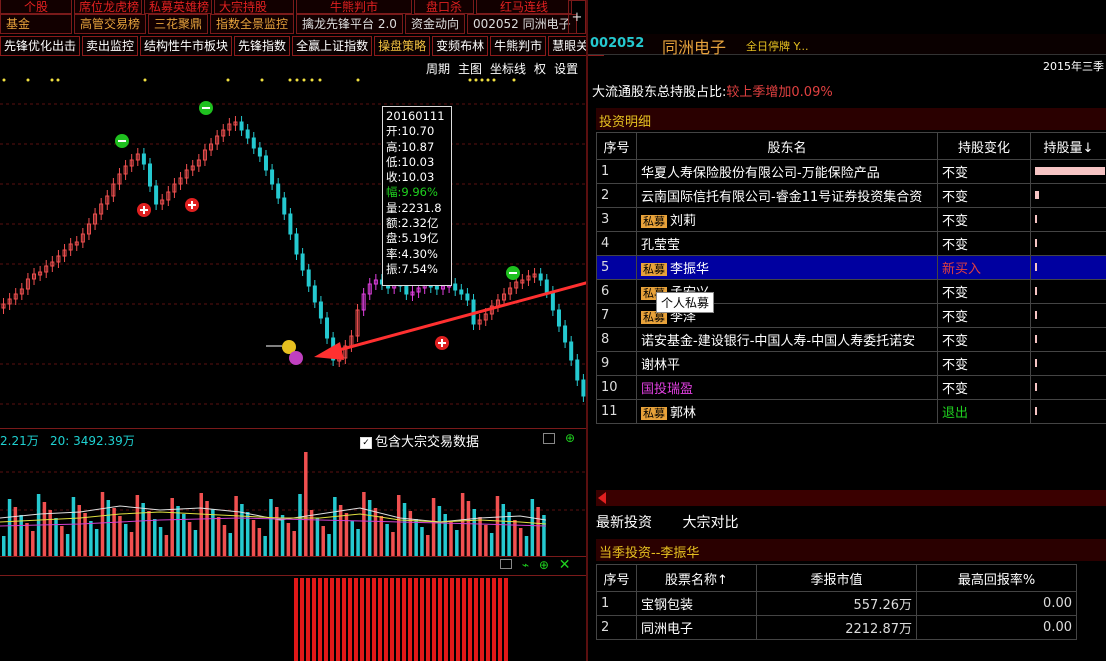 This screenshot has height=661, width=1106. I want to click on tab-dragon-platform: 擒龙先锋平台 2.0, so click(349, 24).